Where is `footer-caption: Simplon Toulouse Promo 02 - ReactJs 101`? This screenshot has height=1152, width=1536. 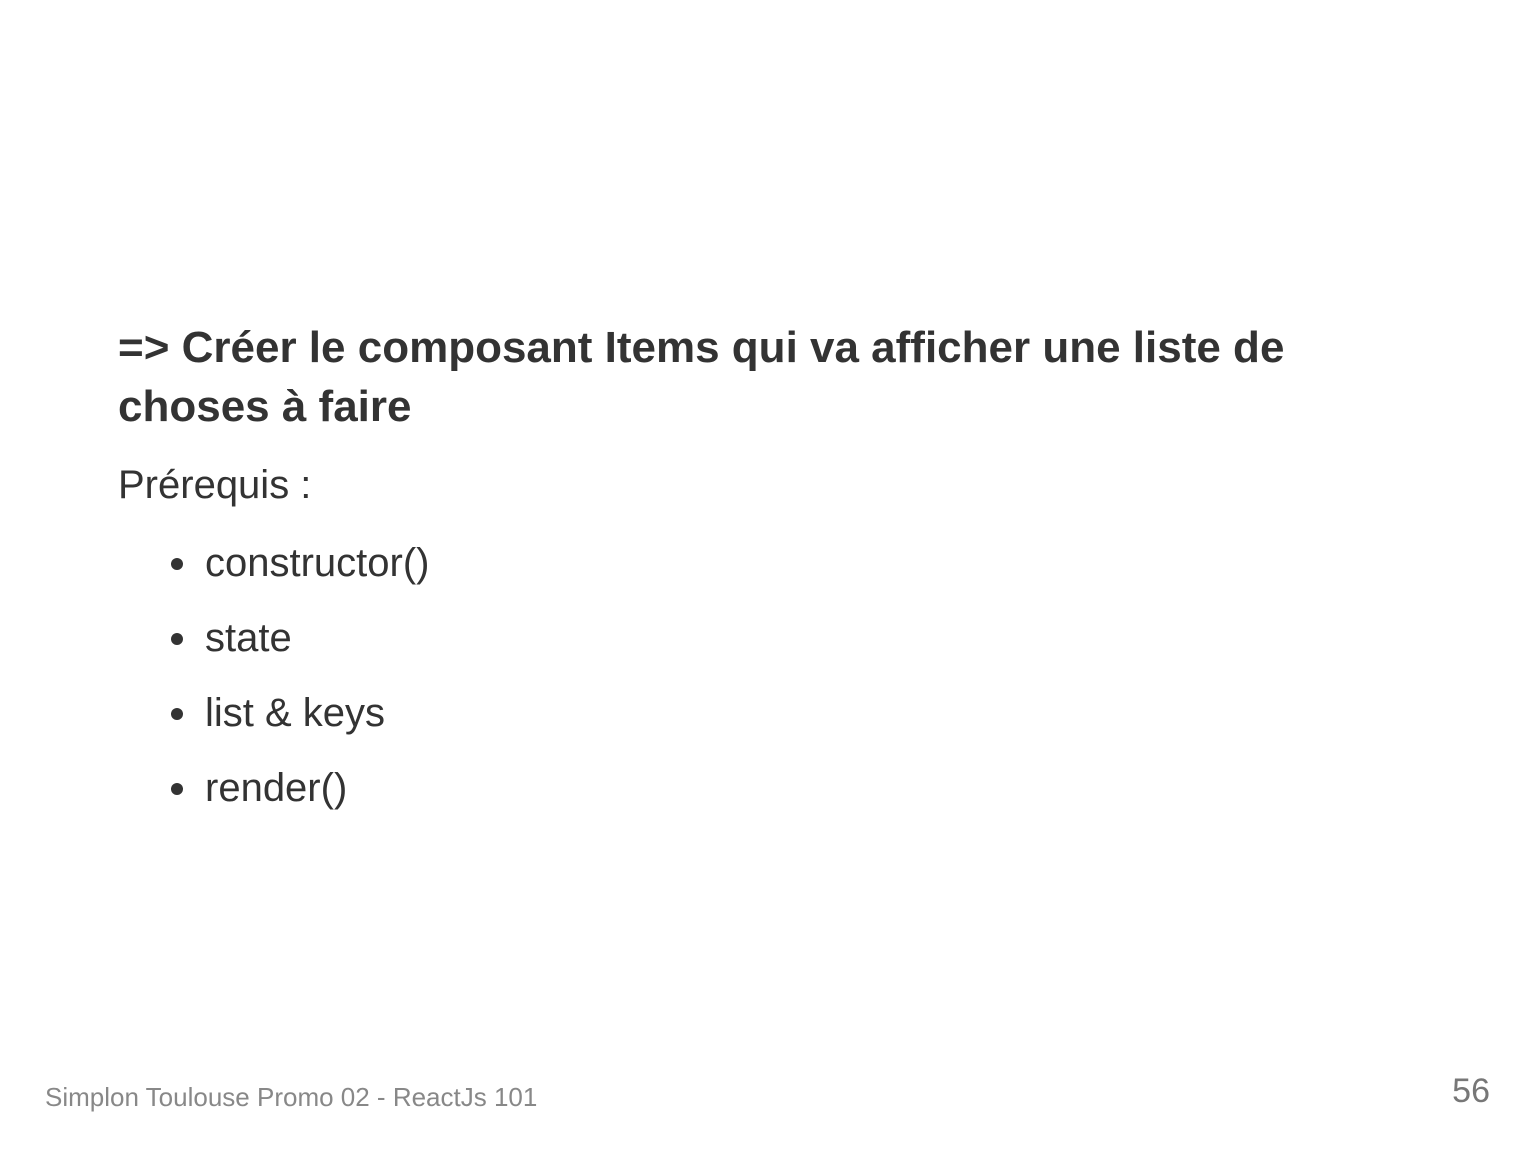 footer-caption: Simplon Toulouse Promo 02 - ReactJs 101 is located at coordinates (291, 1097).